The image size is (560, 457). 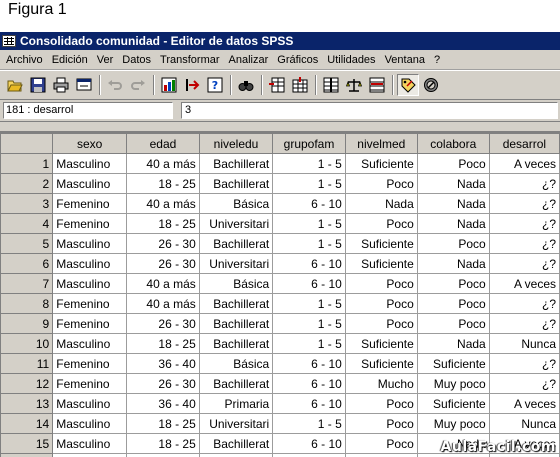 What do you see at coordinates (300, 85) in the screenshot?
I see `insert-variable-button` at bounding box center [300, 85].